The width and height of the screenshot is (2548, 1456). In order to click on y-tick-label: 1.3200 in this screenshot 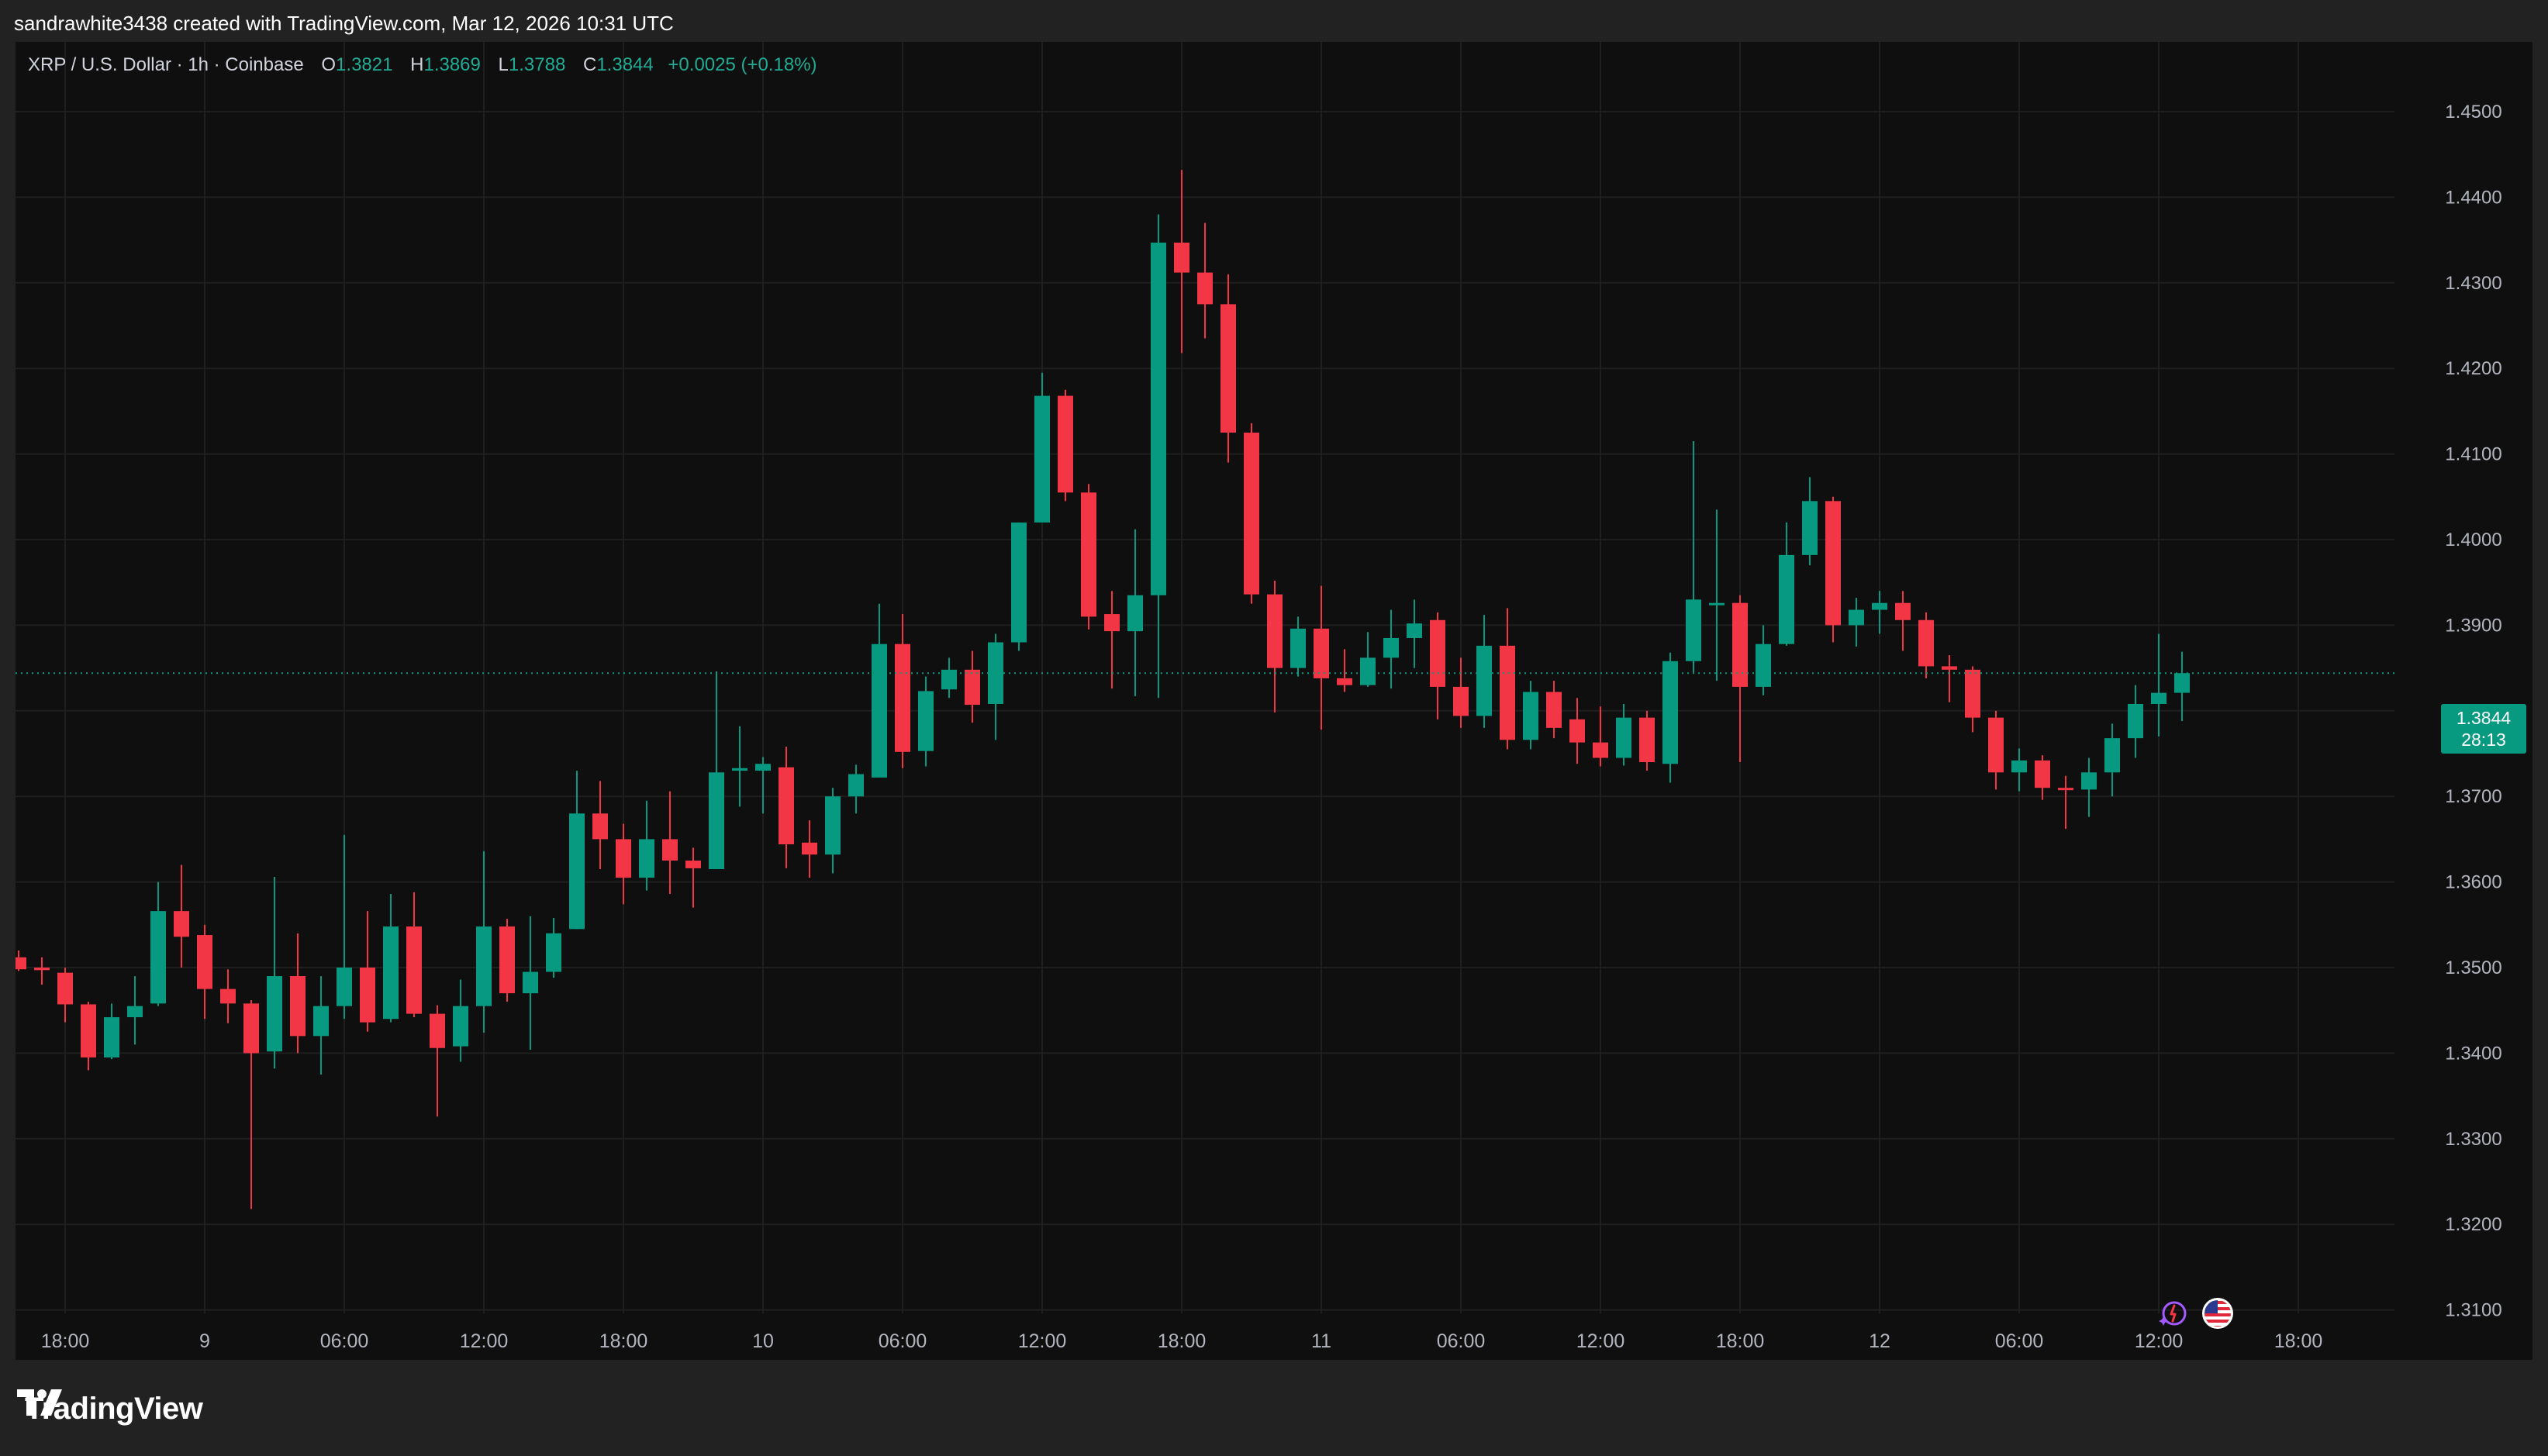, I will do `click(2473, 1224)`.